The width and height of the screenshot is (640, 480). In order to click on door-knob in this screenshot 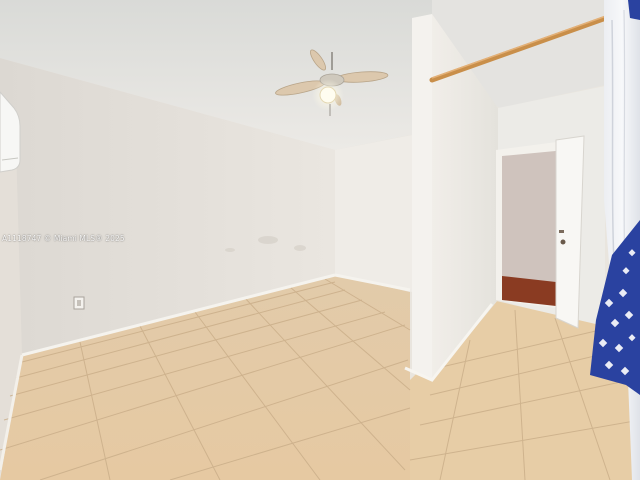, I will do `click(563, 242)`.